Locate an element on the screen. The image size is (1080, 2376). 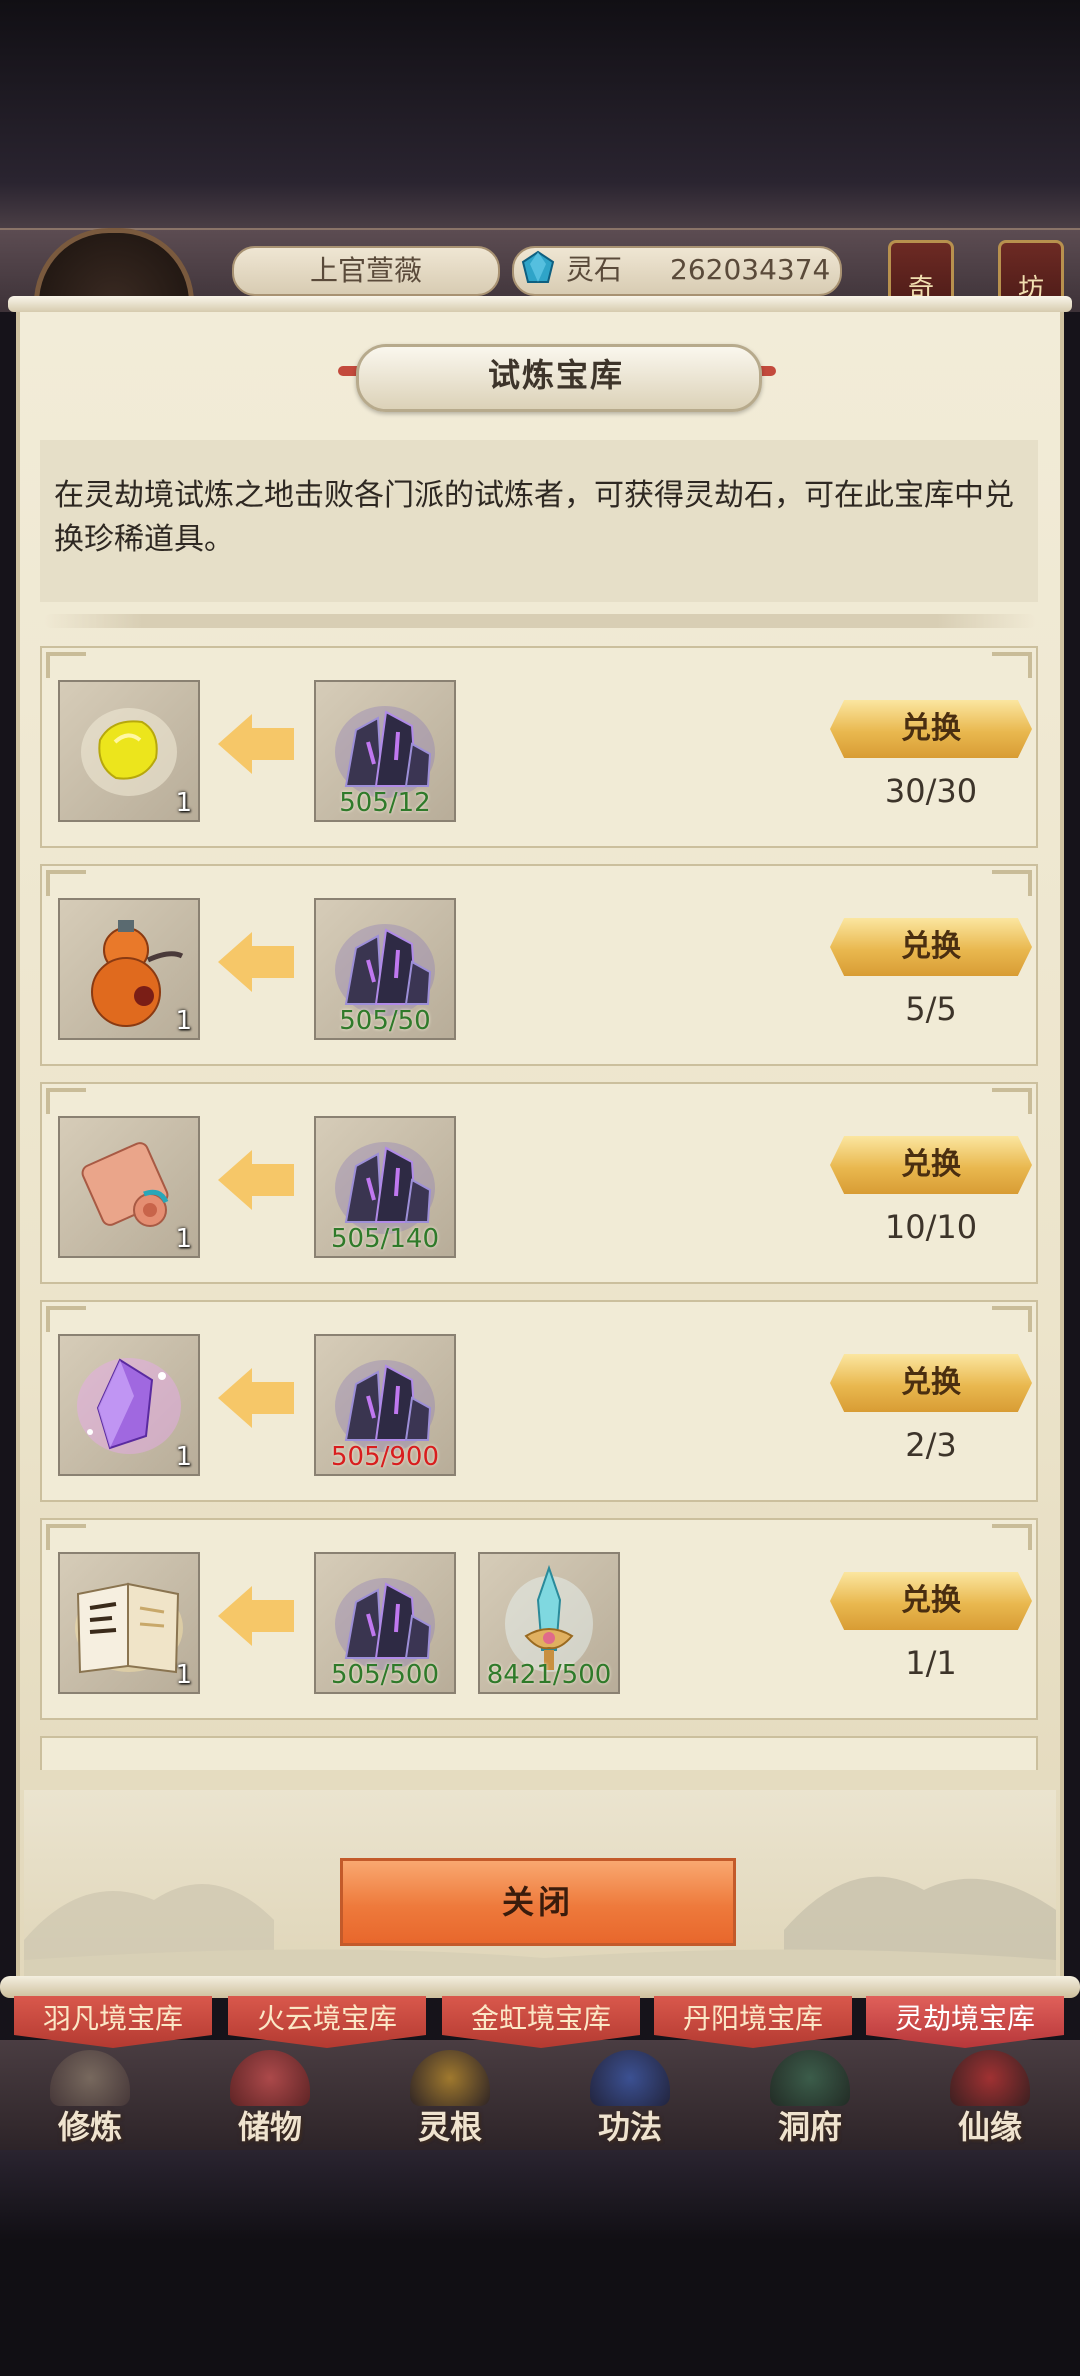
cost-item-slot: 505/500 is located at coordinates (385, 1623).